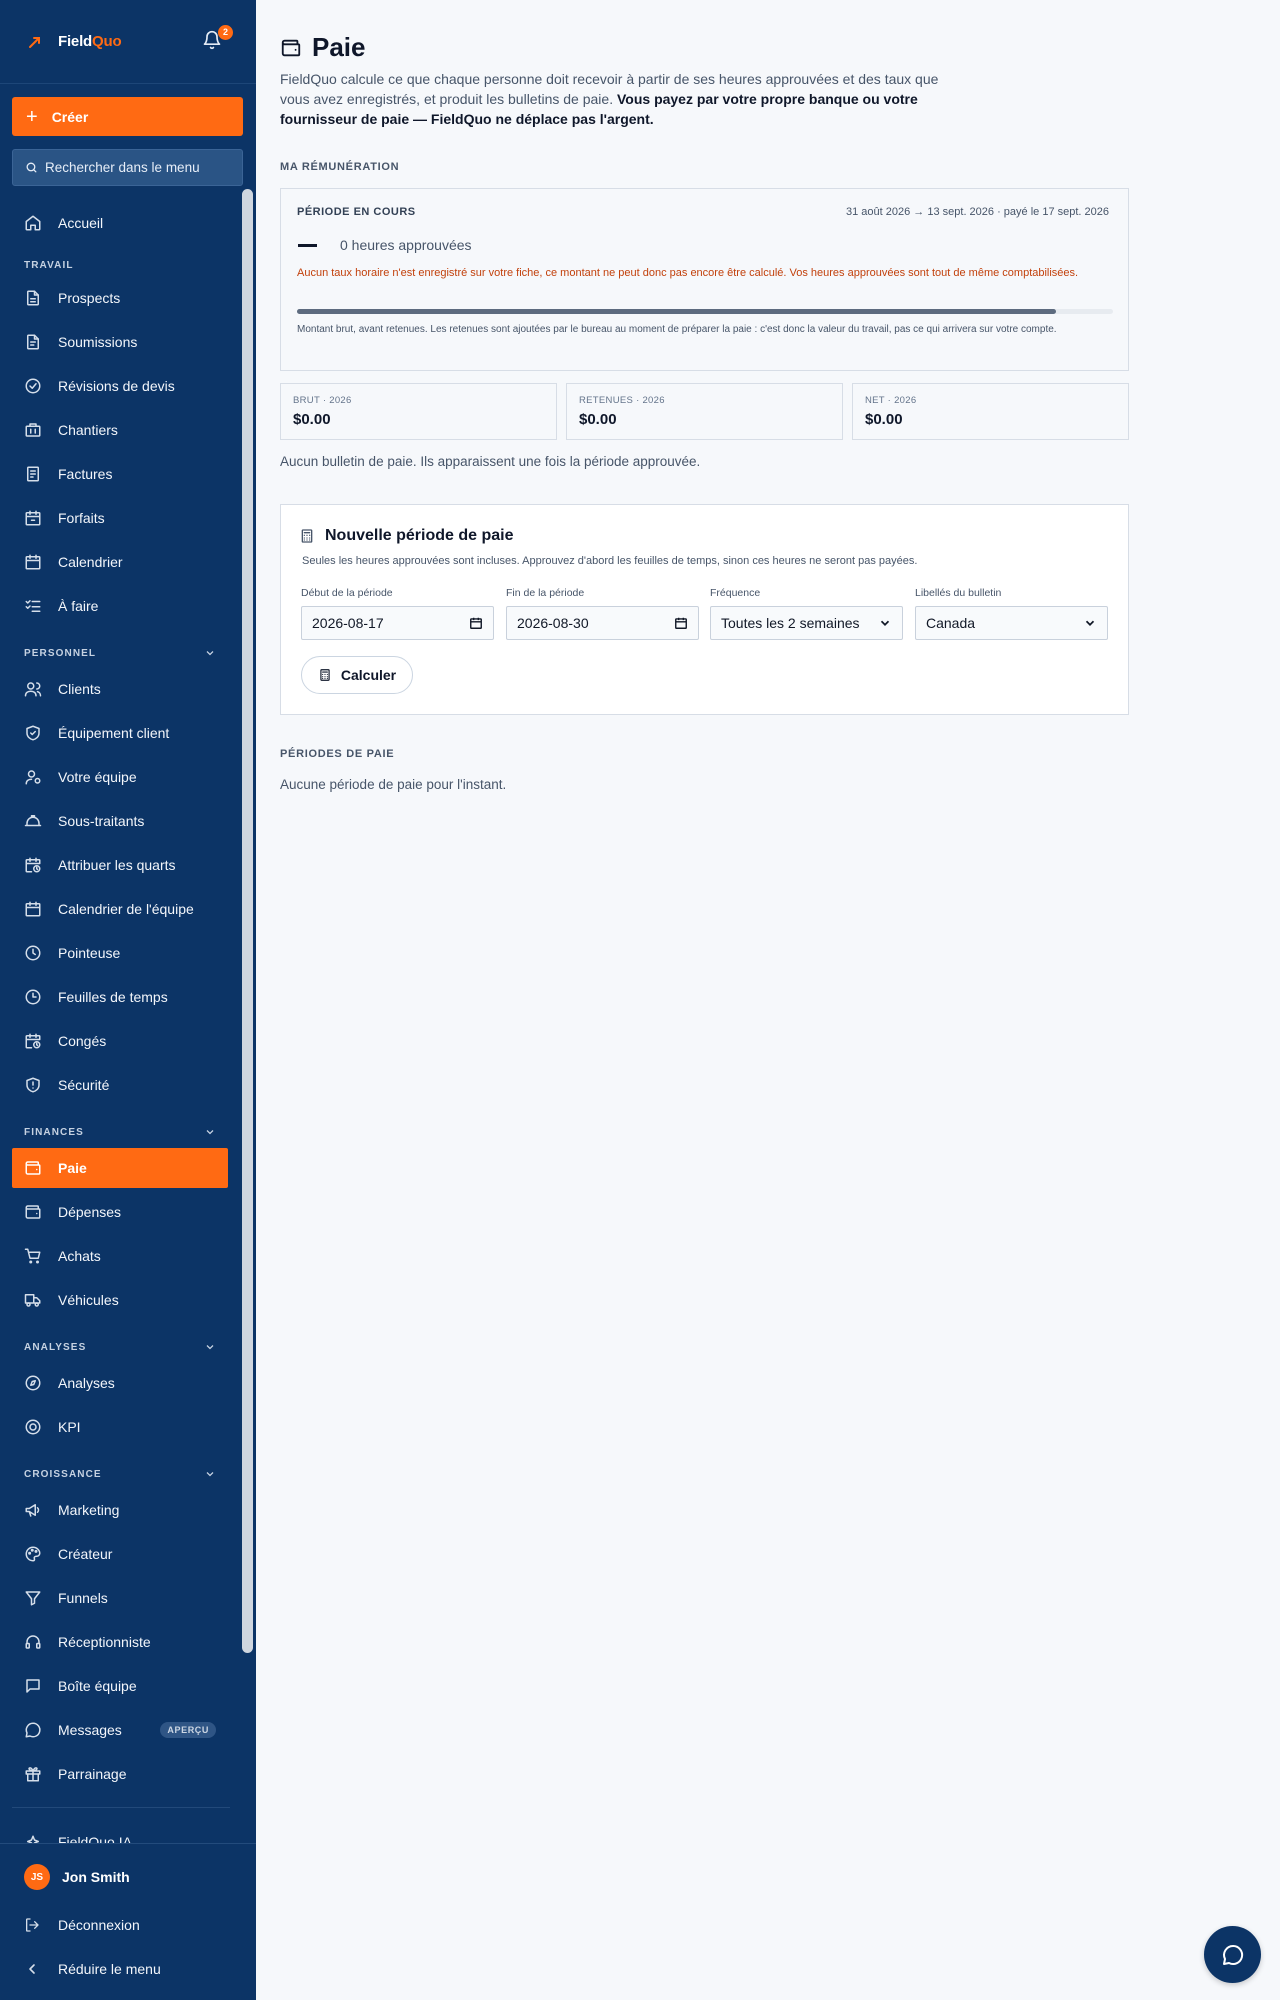 The height and width of the screenshot is (2000, 1280). What do you see at coordinates (347, 593) in the screenshot?
I see `start-date-label: Début de la période` at bounding box center [347, 593].